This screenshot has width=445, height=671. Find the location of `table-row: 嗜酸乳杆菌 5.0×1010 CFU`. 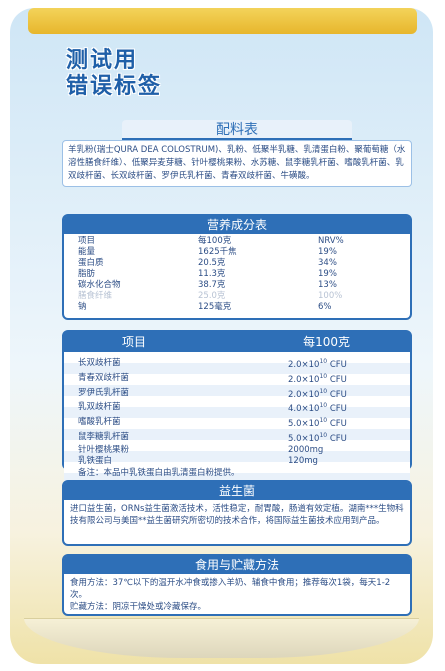

table-row: 嗜酸乳杆菌 5.0×1010 CFU is located at coordinates (237, 422).